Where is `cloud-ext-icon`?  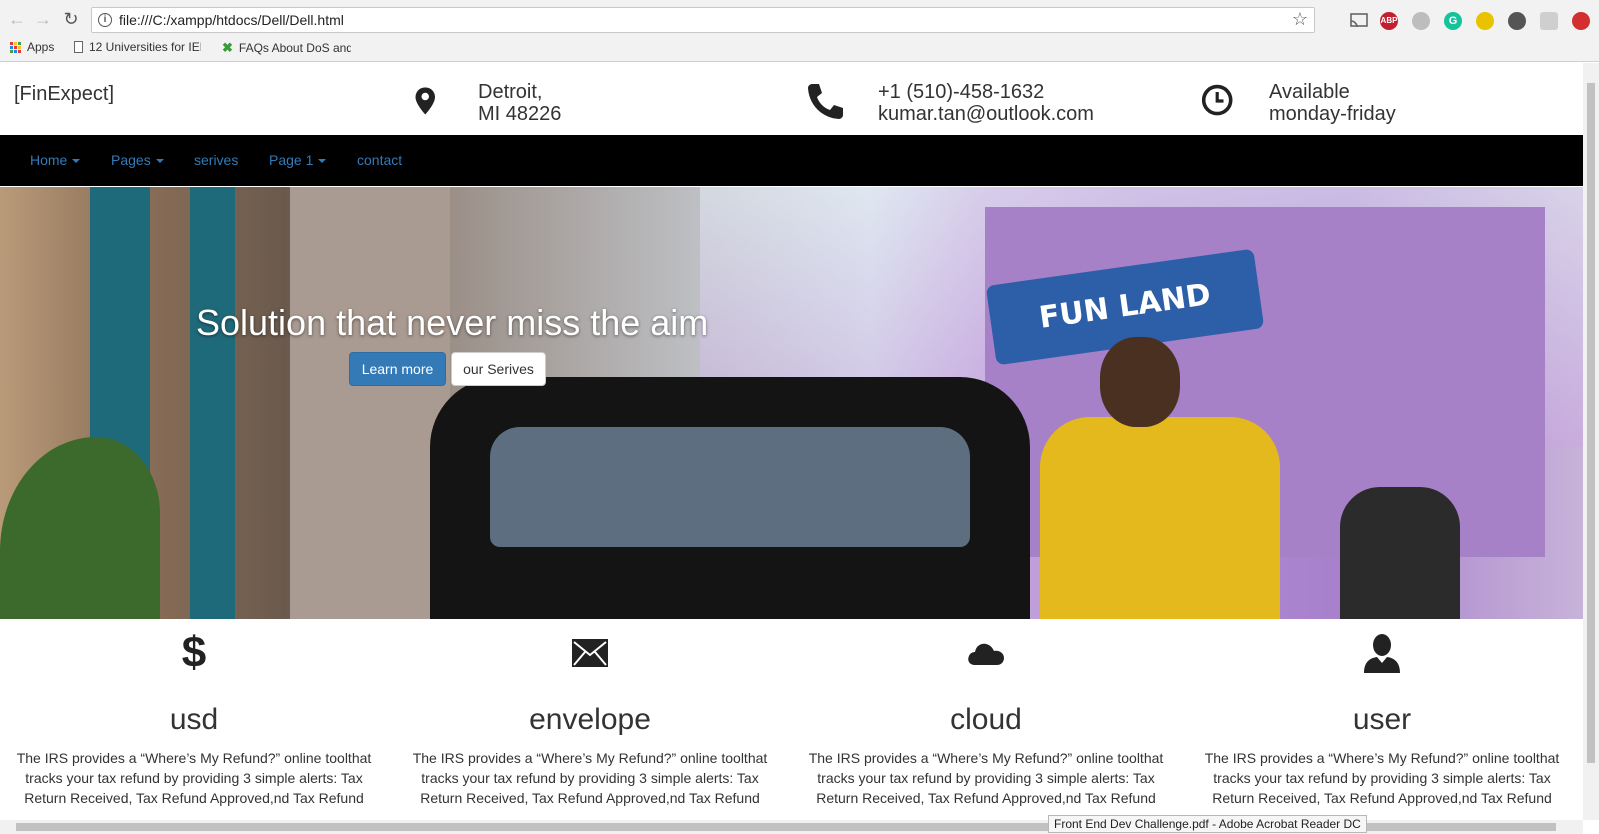
cloud-ext-icon is located at coordinates (1421, 21).